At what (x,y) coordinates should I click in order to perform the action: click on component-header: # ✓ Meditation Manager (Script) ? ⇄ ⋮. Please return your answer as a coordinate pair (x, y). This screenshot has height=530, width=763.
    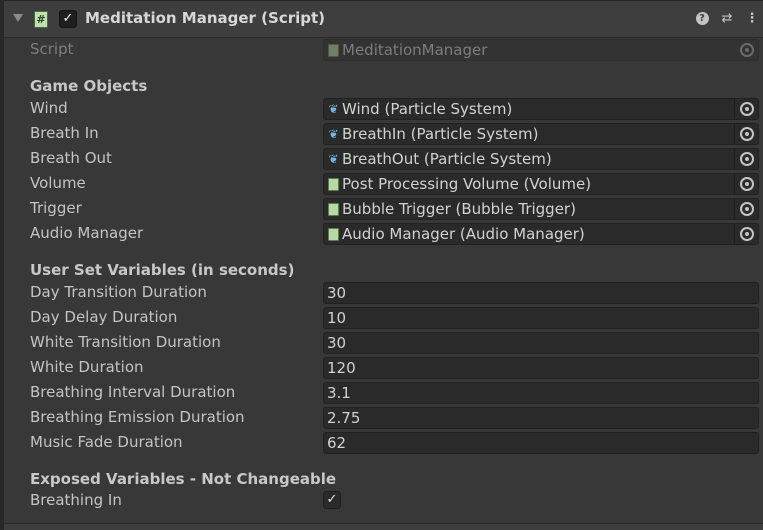
    Looking at the image, I should click on (383, 19).